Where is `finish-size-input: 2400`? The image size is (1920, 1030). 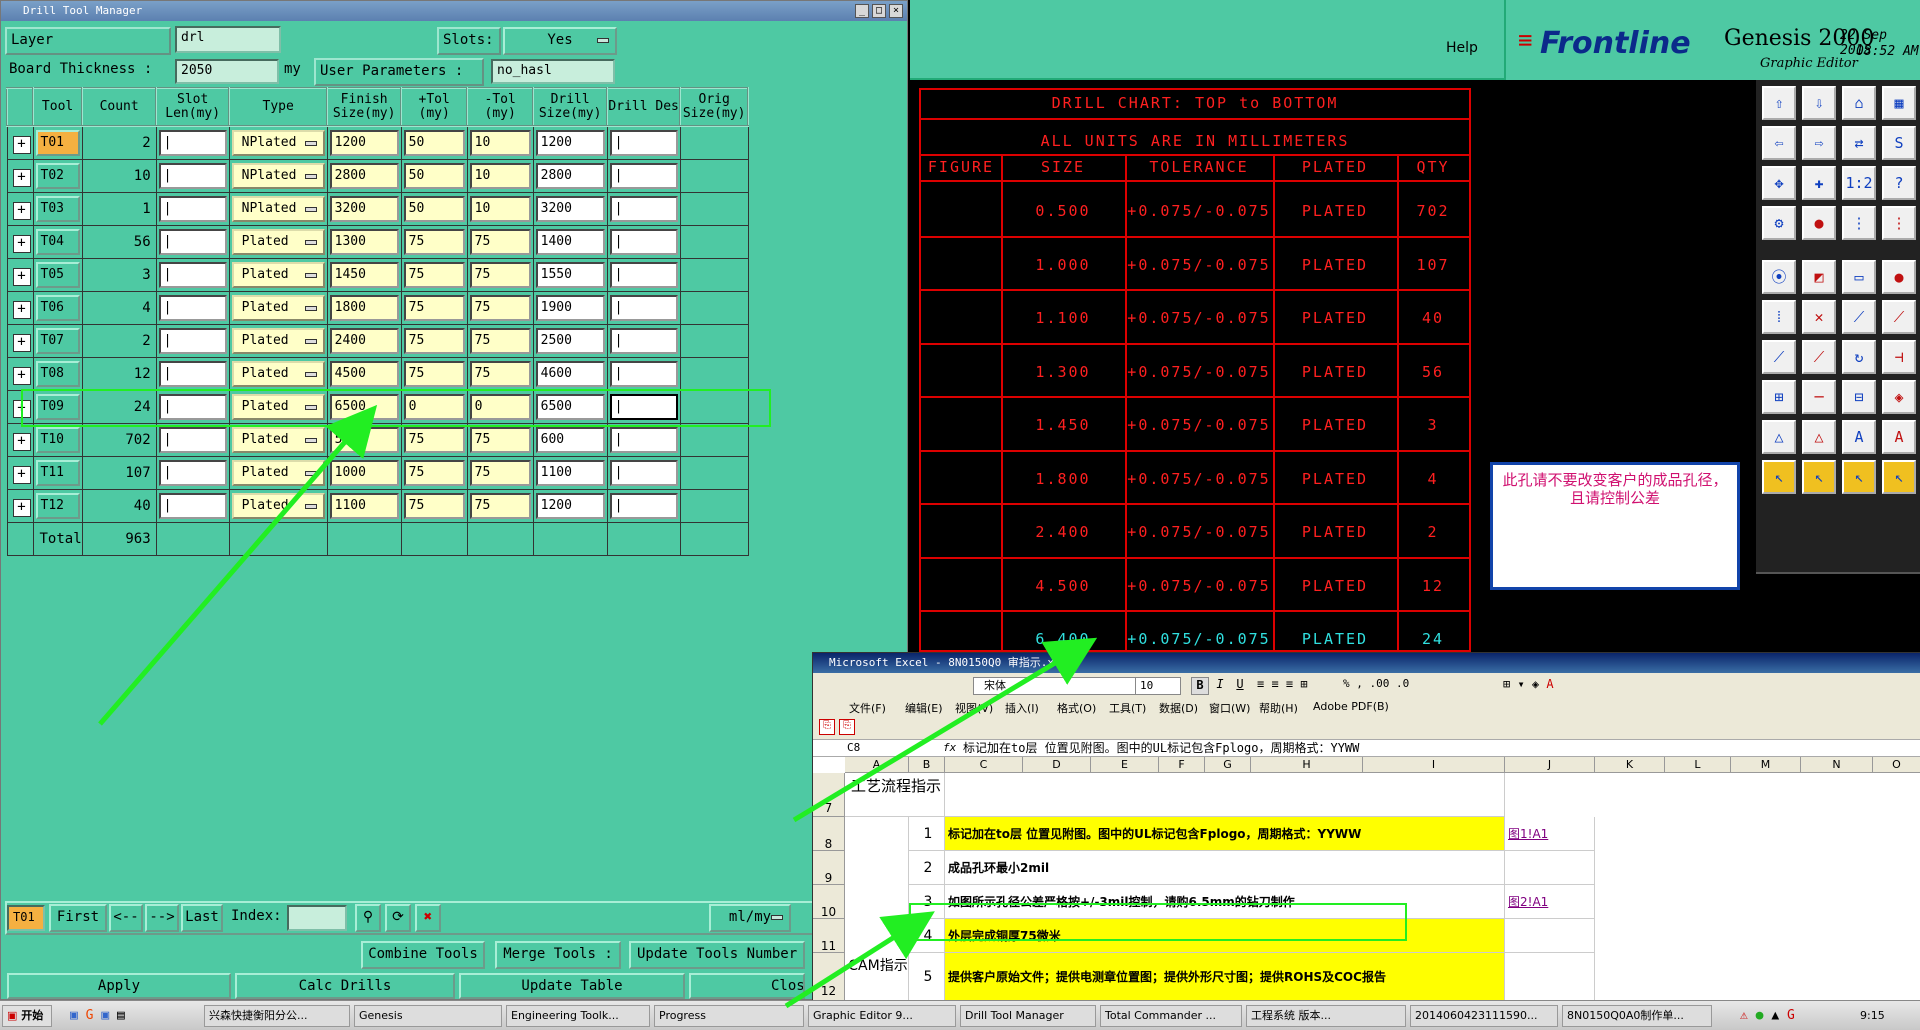
finish-size-input: 2400 is located at coordinates (364, 341).